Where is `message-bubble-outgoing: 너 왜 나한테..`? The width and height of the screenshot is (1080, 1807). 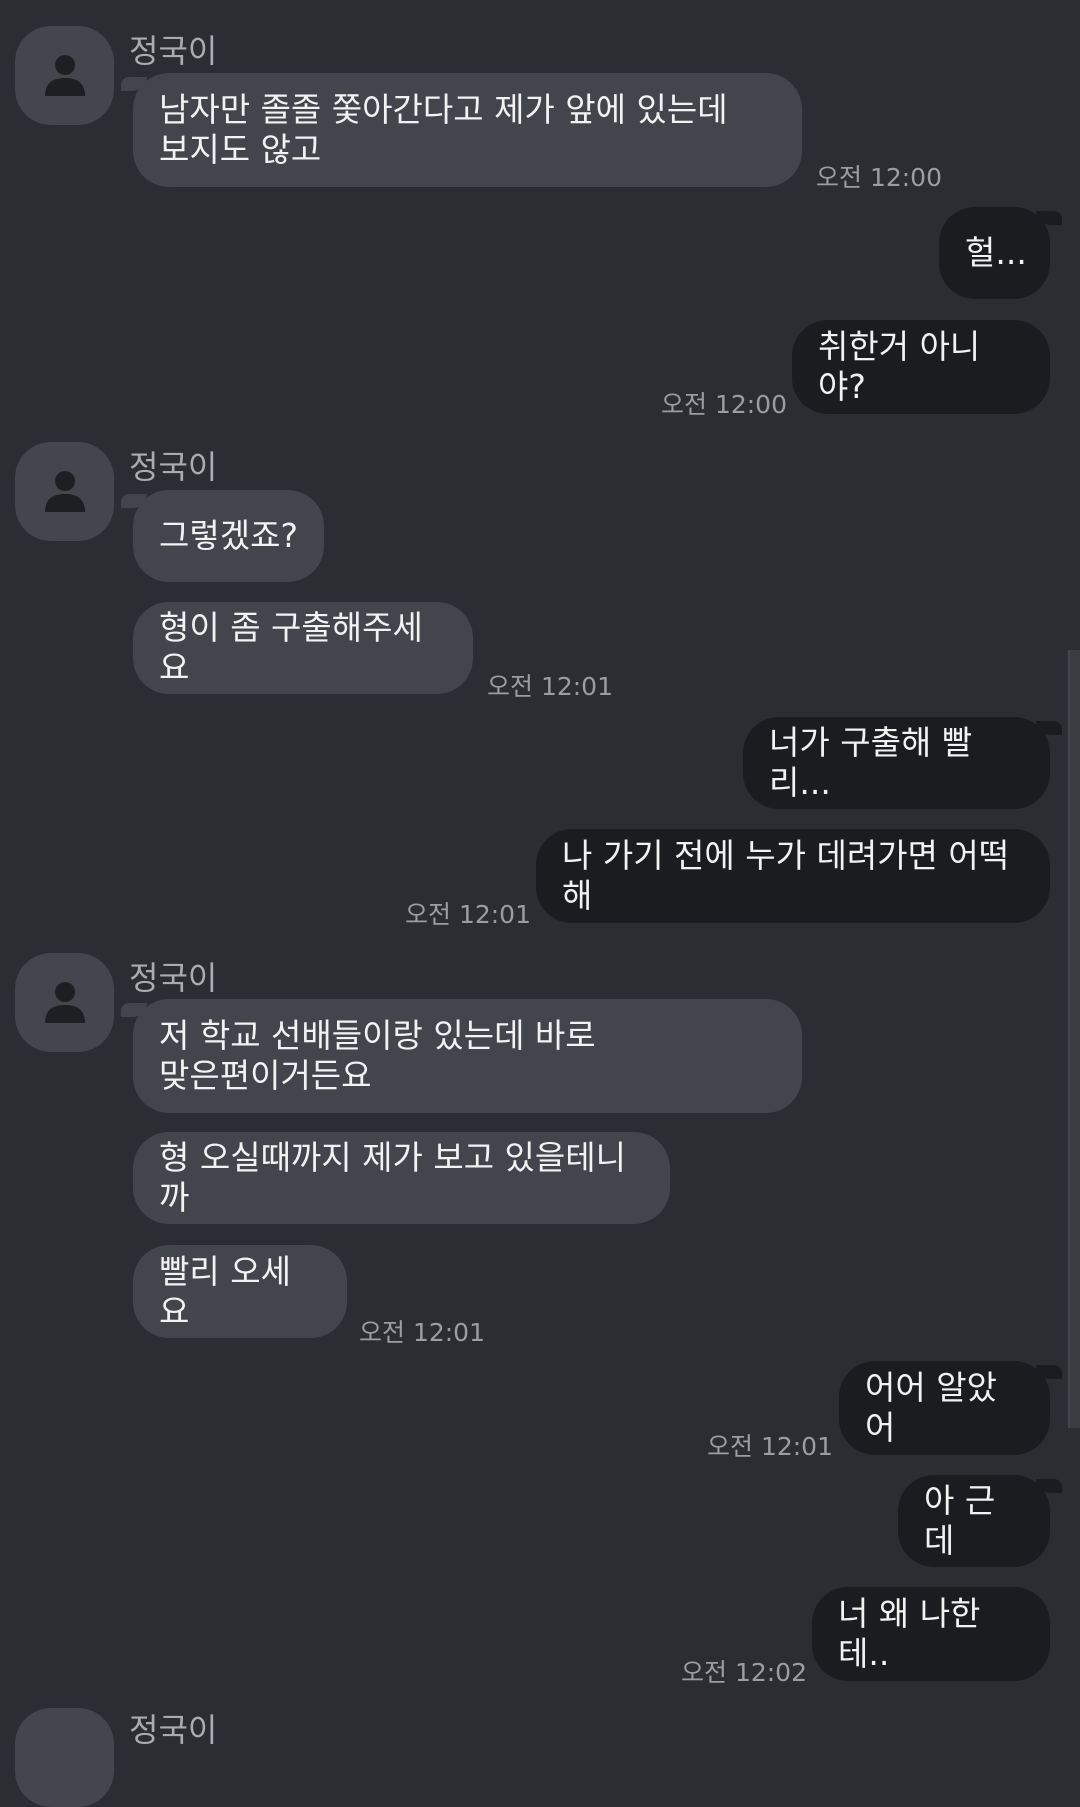 message-bubble-outgoing: 너 왜 나한테.. is located at coordinates (931, 1634).